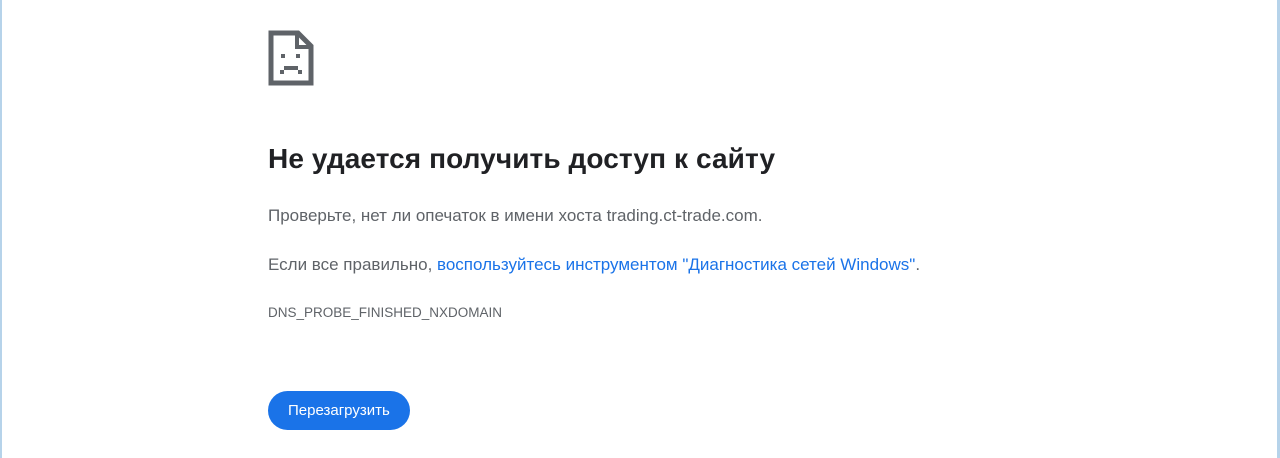 This screenshot has height=458, width=1280. What do you see at coordinates (353, 264) in the screenshot?
I see `diagnostics-hint-prefix: Если все правильно,` at bounding box center [353, 264].